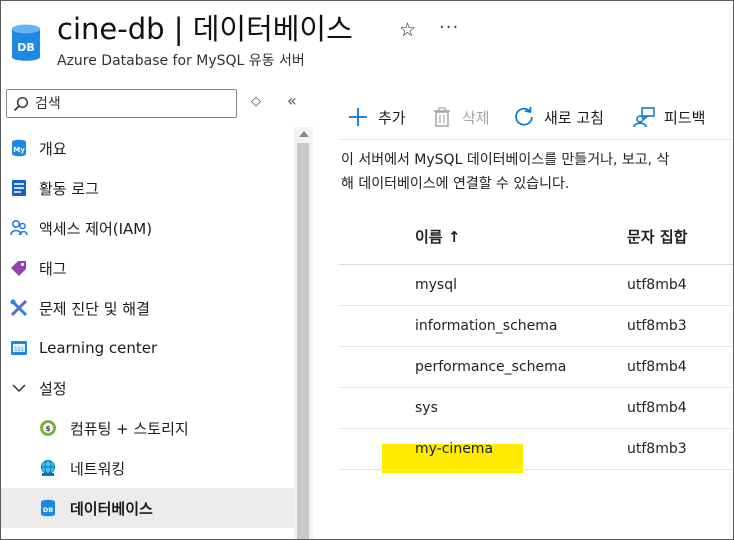 The height and width of the screenshot is (540, 734). I want to click on sidebar-item-activity-log: 활동 로그, so click(147, 188).